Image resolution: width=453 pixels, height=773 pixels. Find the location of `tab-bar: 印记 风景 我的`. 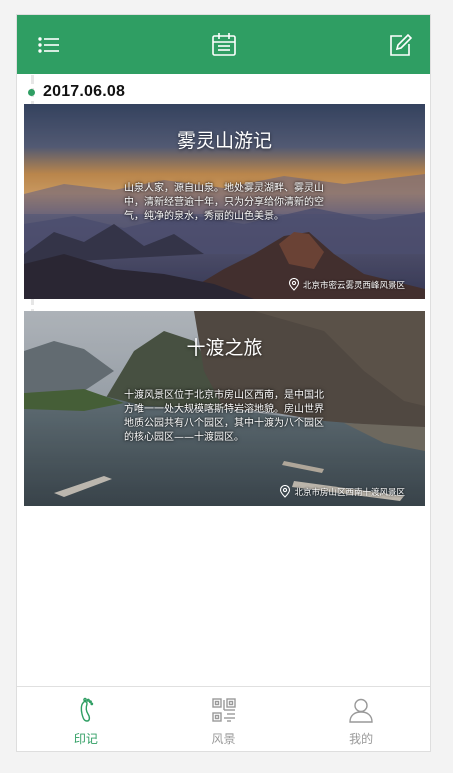

tab-bar: 印记 风景 我的 is located at coordinates (223, 718).